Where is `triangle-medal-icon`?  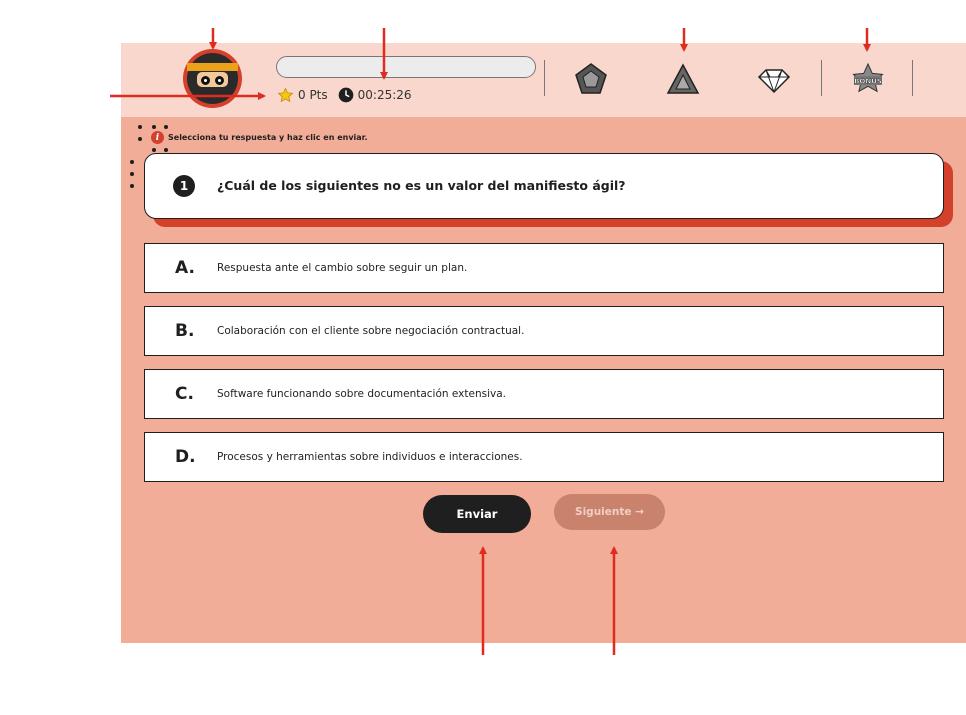 triangle-medal-icon is located at coordinates (683, 79).